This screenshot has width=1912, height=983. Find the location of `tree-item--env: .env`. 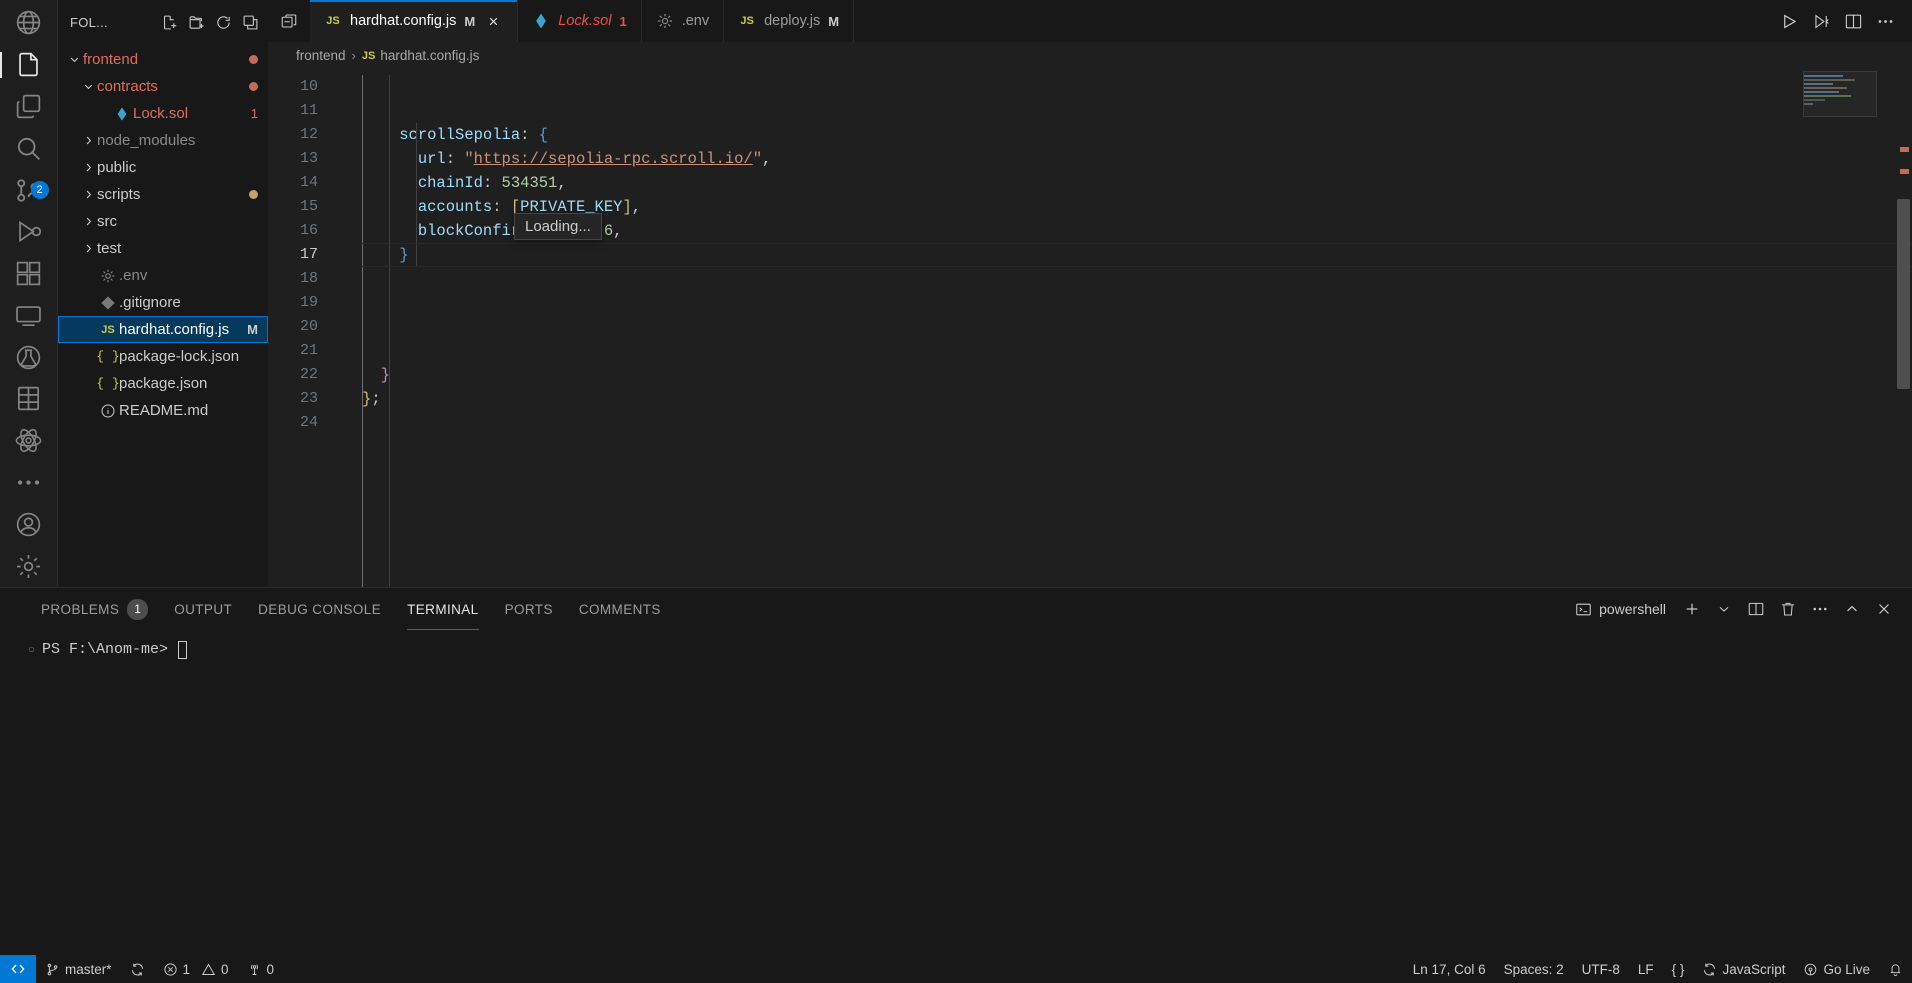

tree-item--env: .env is located at coordinates (163, 275).